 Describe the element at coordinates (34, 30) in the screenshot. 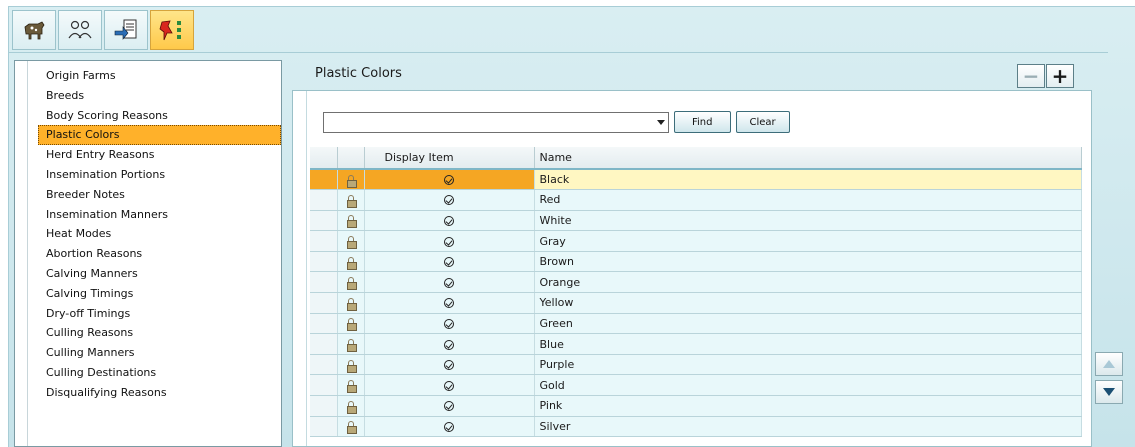

I see `cow-button` at that location.